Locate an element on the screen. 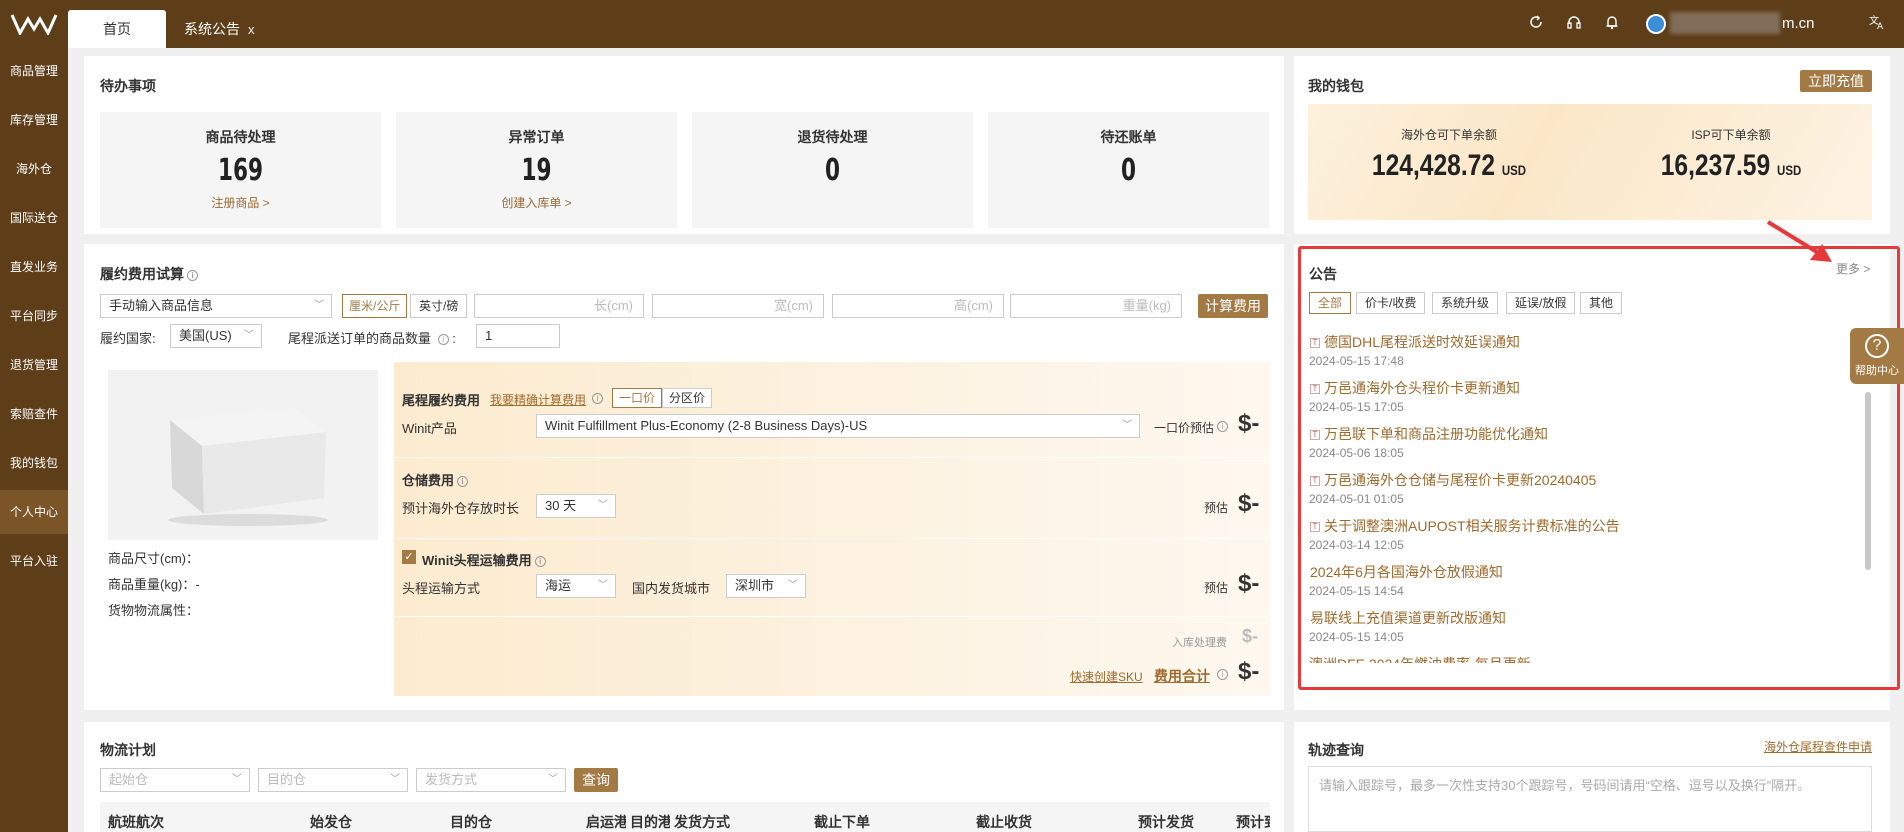  quantity-input: 1 is located at coordinates (518, 336).